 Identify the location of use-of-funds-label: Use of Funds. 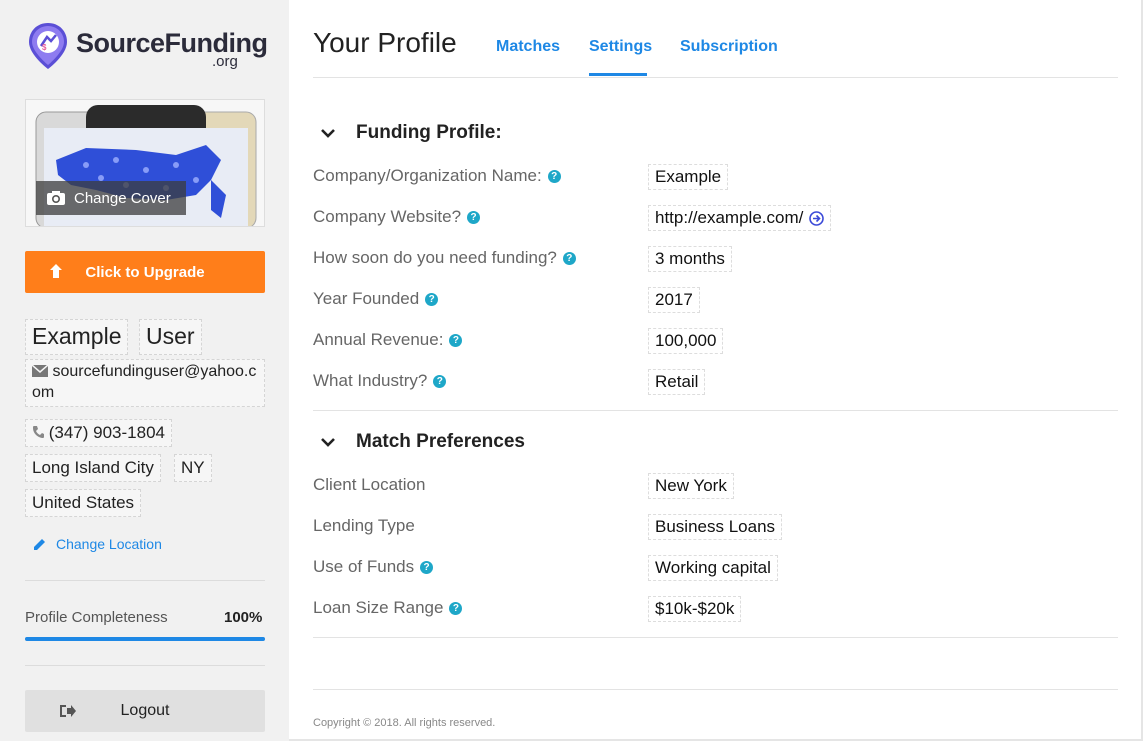
(364, 566).